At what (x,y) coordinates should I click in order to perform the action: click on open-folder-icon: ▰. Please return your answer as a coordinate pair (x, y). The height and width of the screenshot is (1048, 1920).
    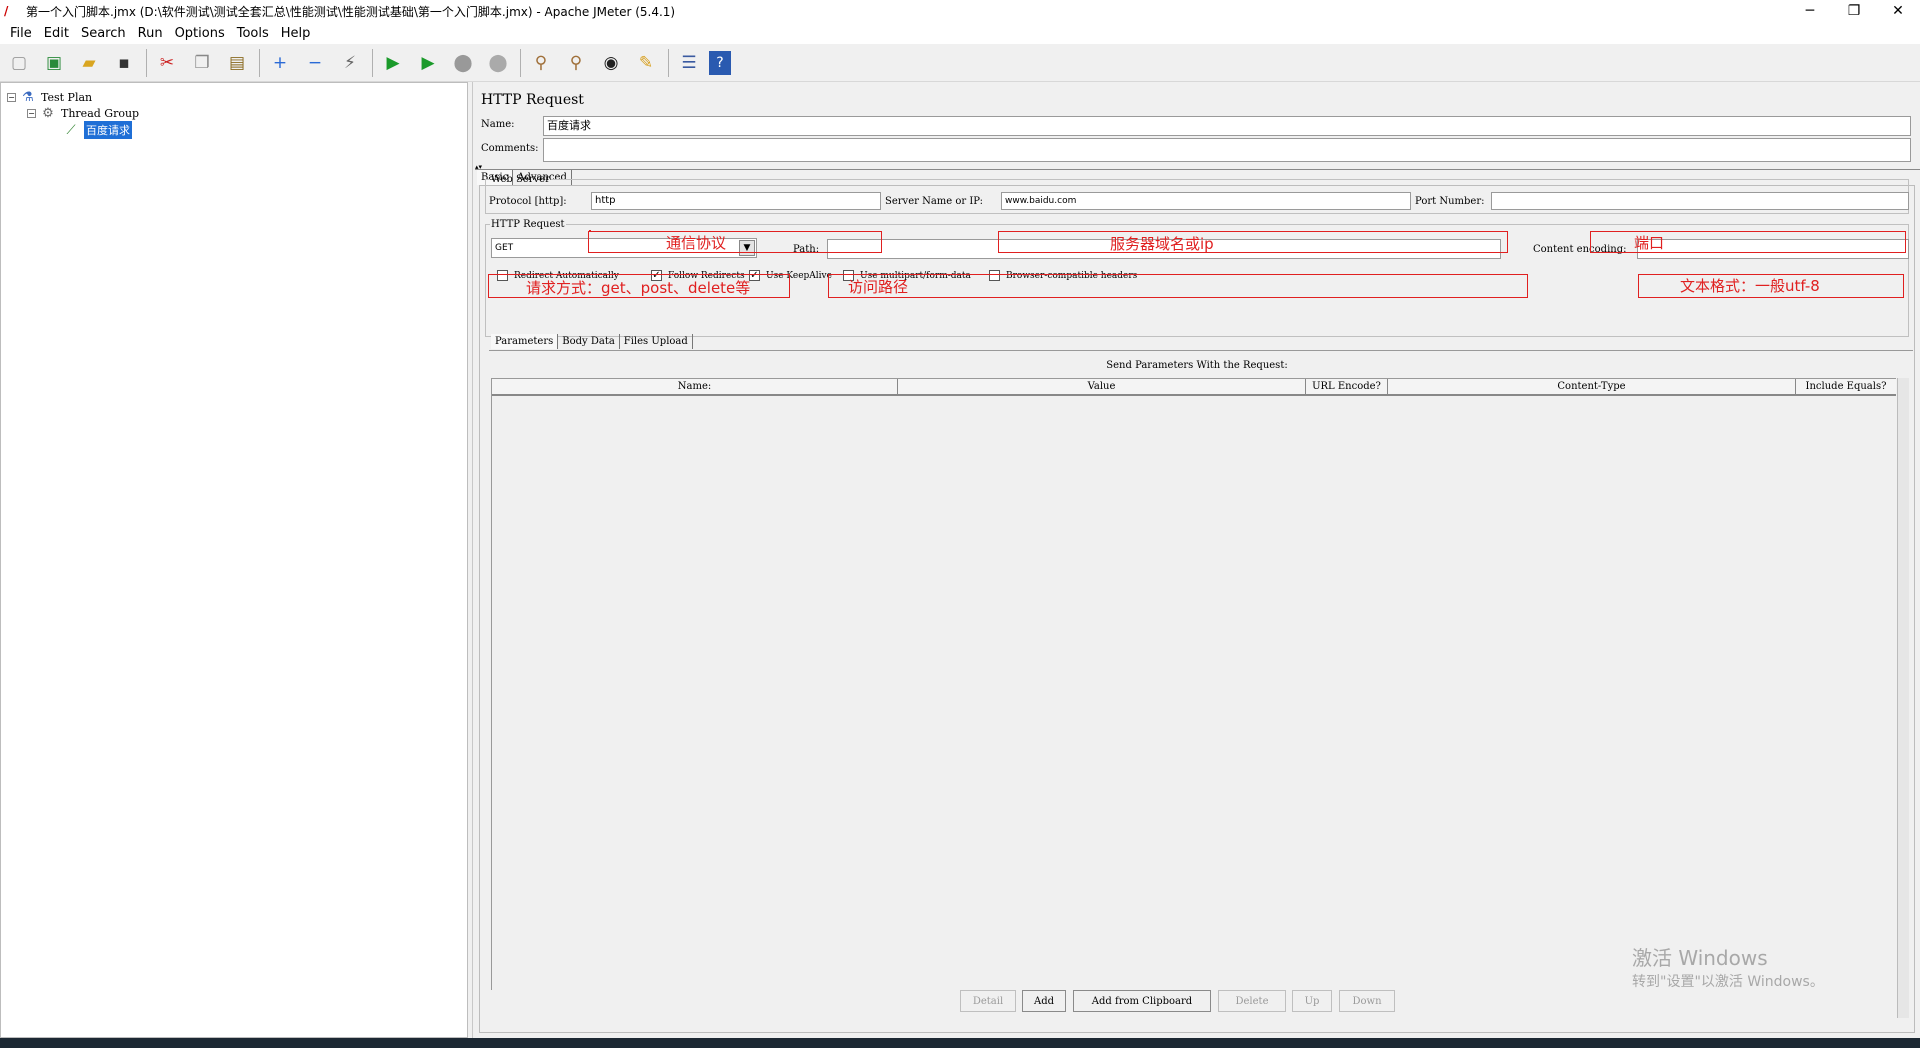
    Looking at the image, I should click on (89, 63).